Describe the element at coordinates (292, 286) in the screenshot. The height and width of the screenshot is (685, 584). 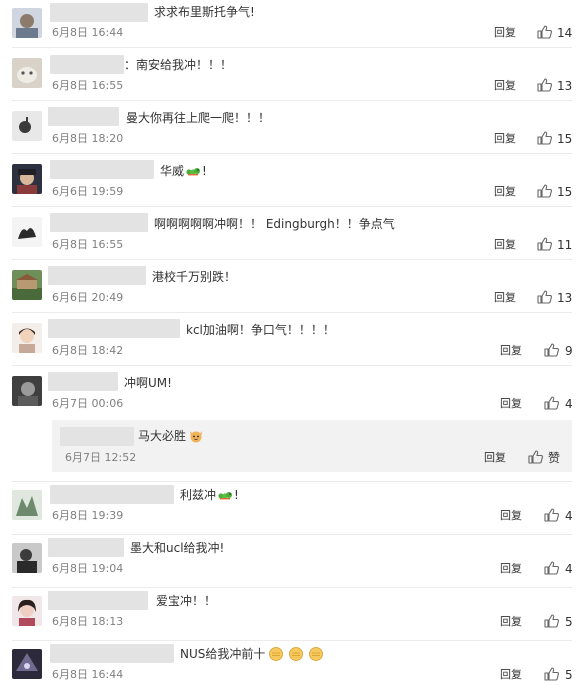
I see `comment-item: 港校千万别跌！ 6月6日 20:49 回复 13` at that location.